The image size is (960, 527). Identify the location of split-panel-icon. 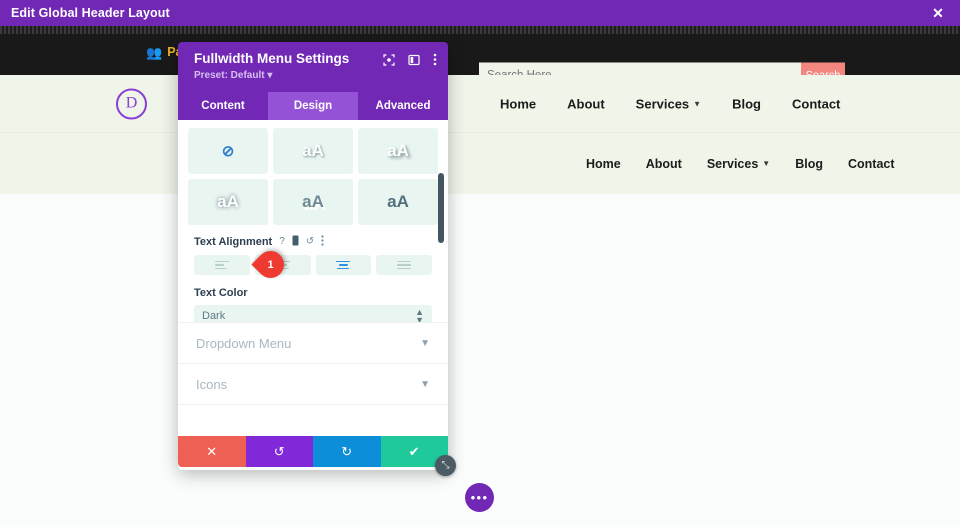
(414, 60).